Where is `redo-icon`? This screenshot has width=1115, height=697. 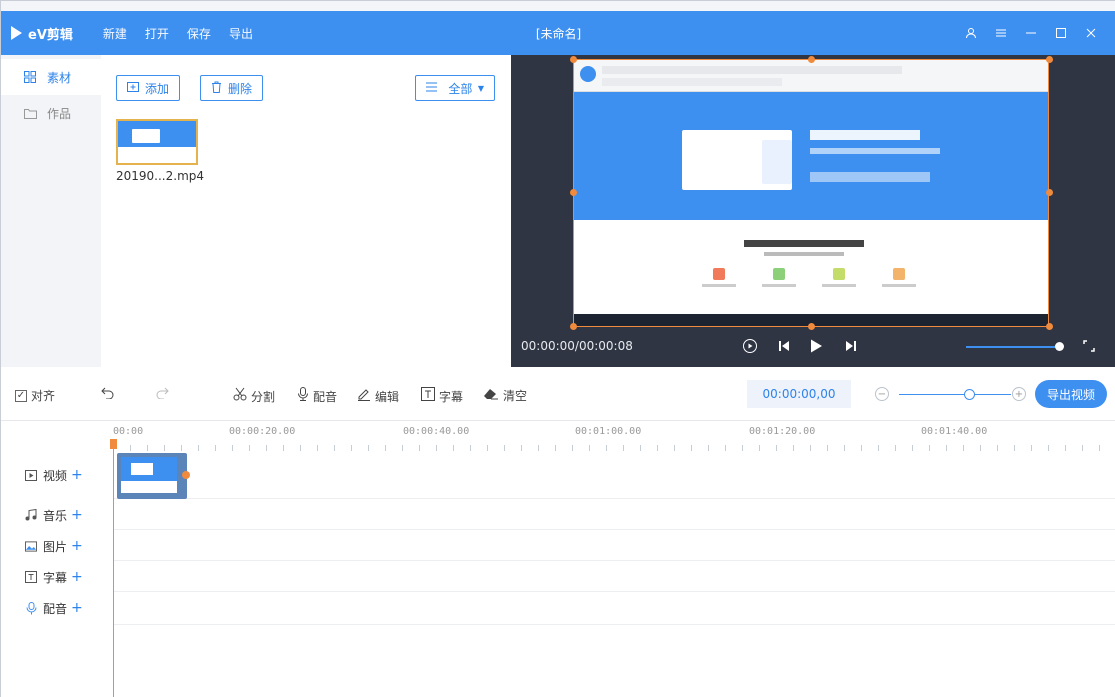 redo-icon is located at coordinates (162, 395).